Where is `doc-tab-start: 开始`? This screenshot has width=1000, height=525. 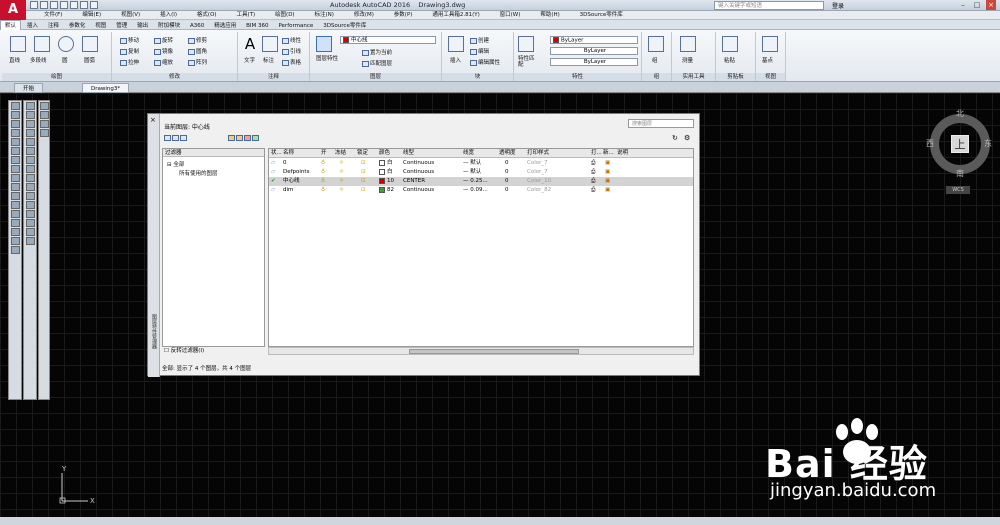
doc-tab-start: 开始 is located at coordinates (29, 88).